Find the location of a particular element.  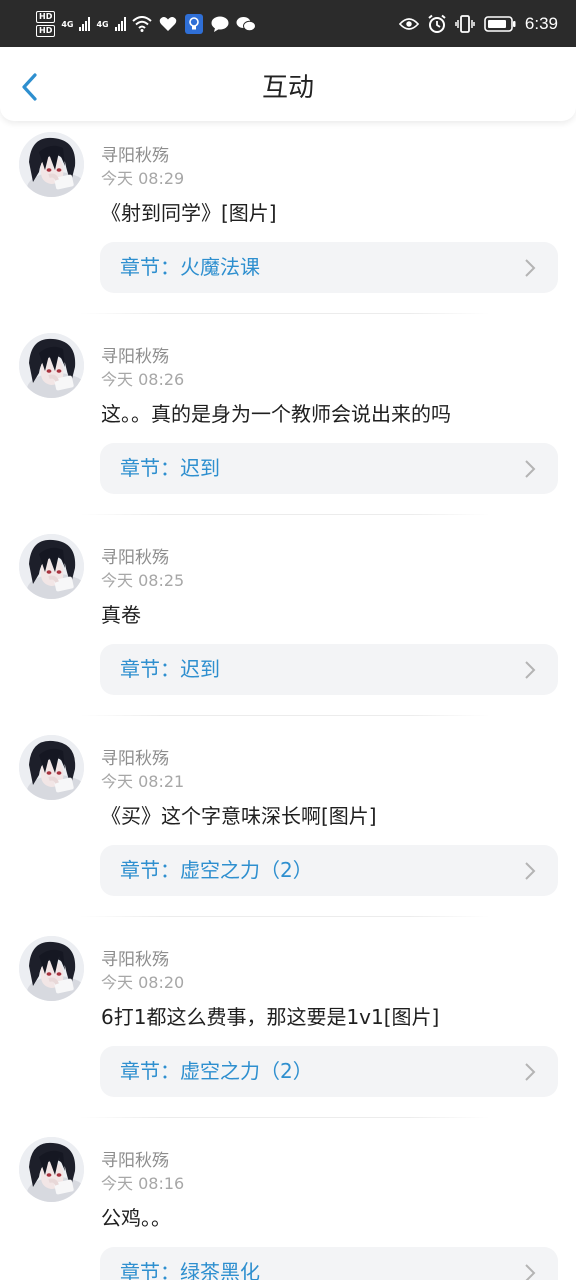

lightbulb-app-icon is located at coordinates (194, 24).